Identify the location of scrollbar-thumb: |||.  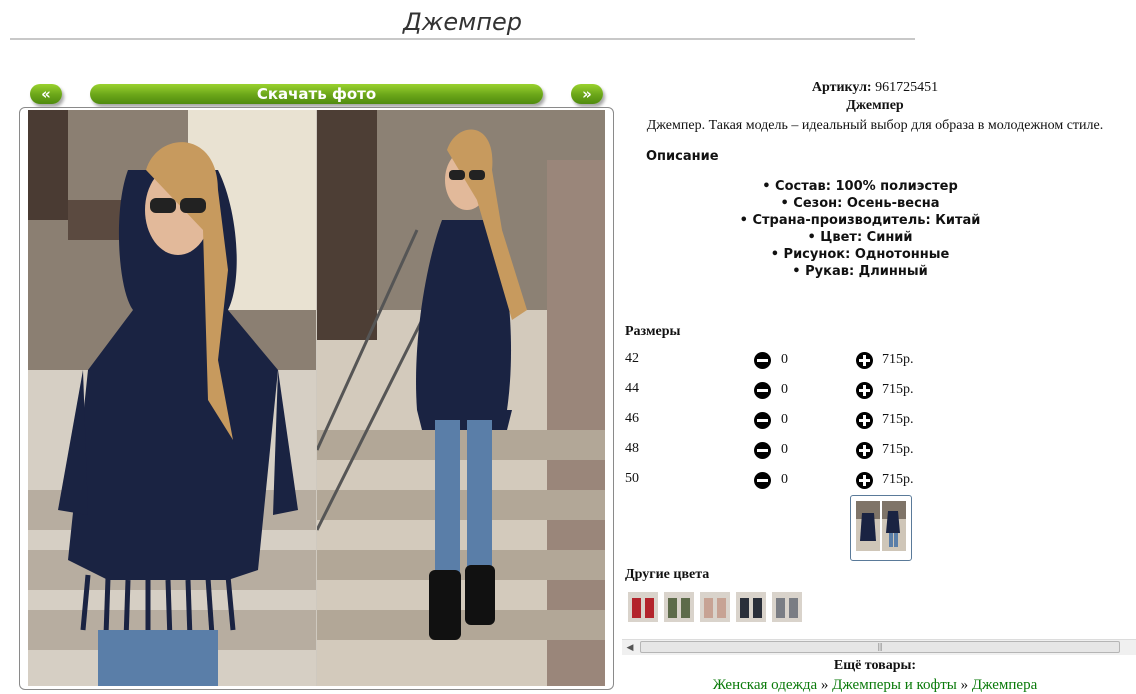
(880, 647).